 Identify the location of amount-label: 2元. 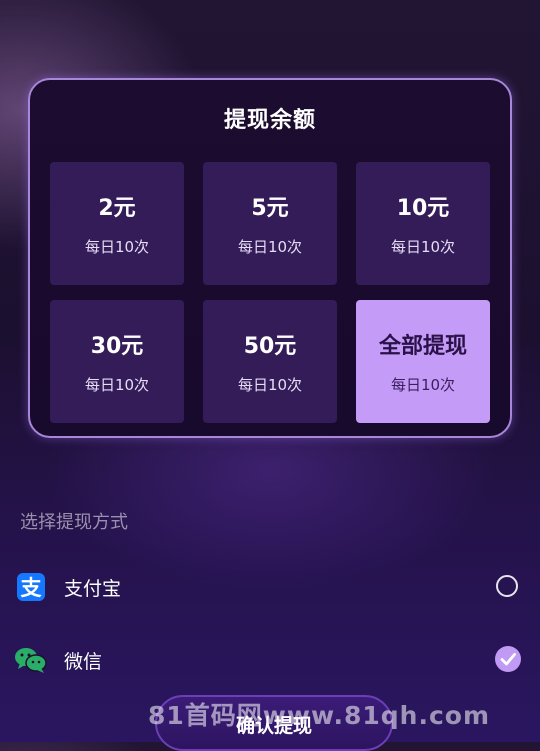
(117, 208).